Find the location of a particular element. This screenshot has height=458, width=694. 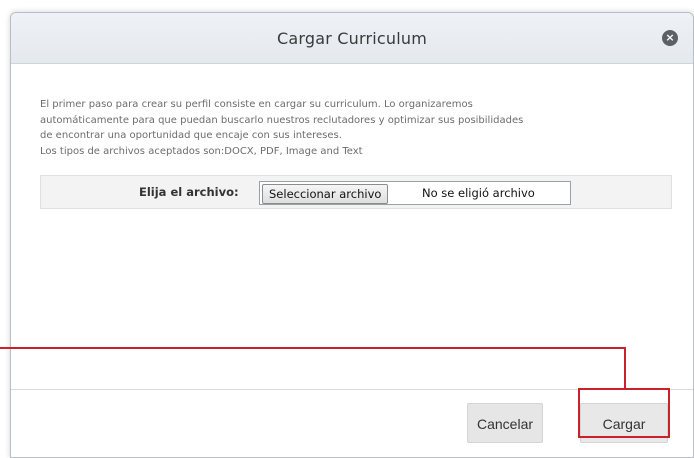

callout-line-vertical is located at coordinates (625, 368).